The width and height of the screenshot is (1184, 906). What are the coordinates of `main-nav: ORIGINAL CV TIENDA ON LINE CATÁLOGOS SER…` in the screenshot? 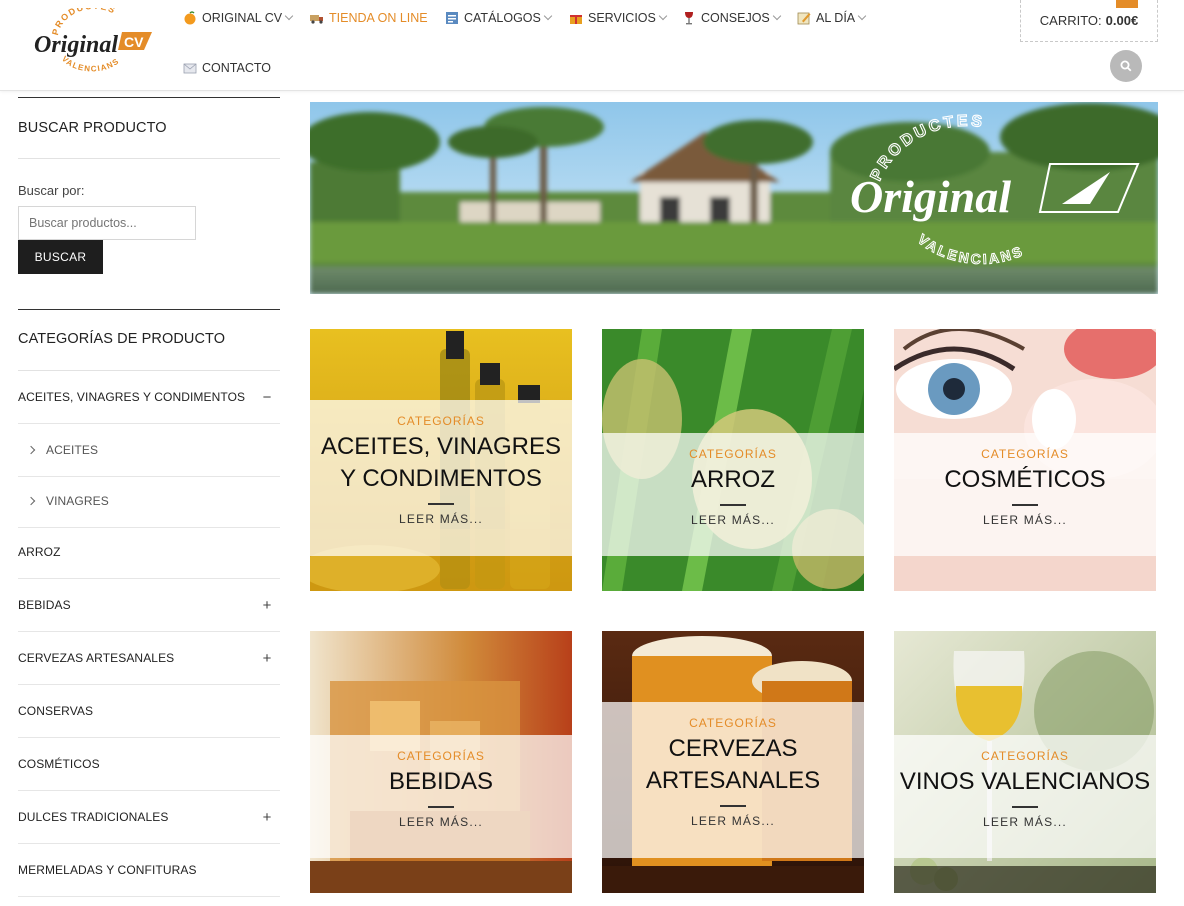 It's located at (598, 45).